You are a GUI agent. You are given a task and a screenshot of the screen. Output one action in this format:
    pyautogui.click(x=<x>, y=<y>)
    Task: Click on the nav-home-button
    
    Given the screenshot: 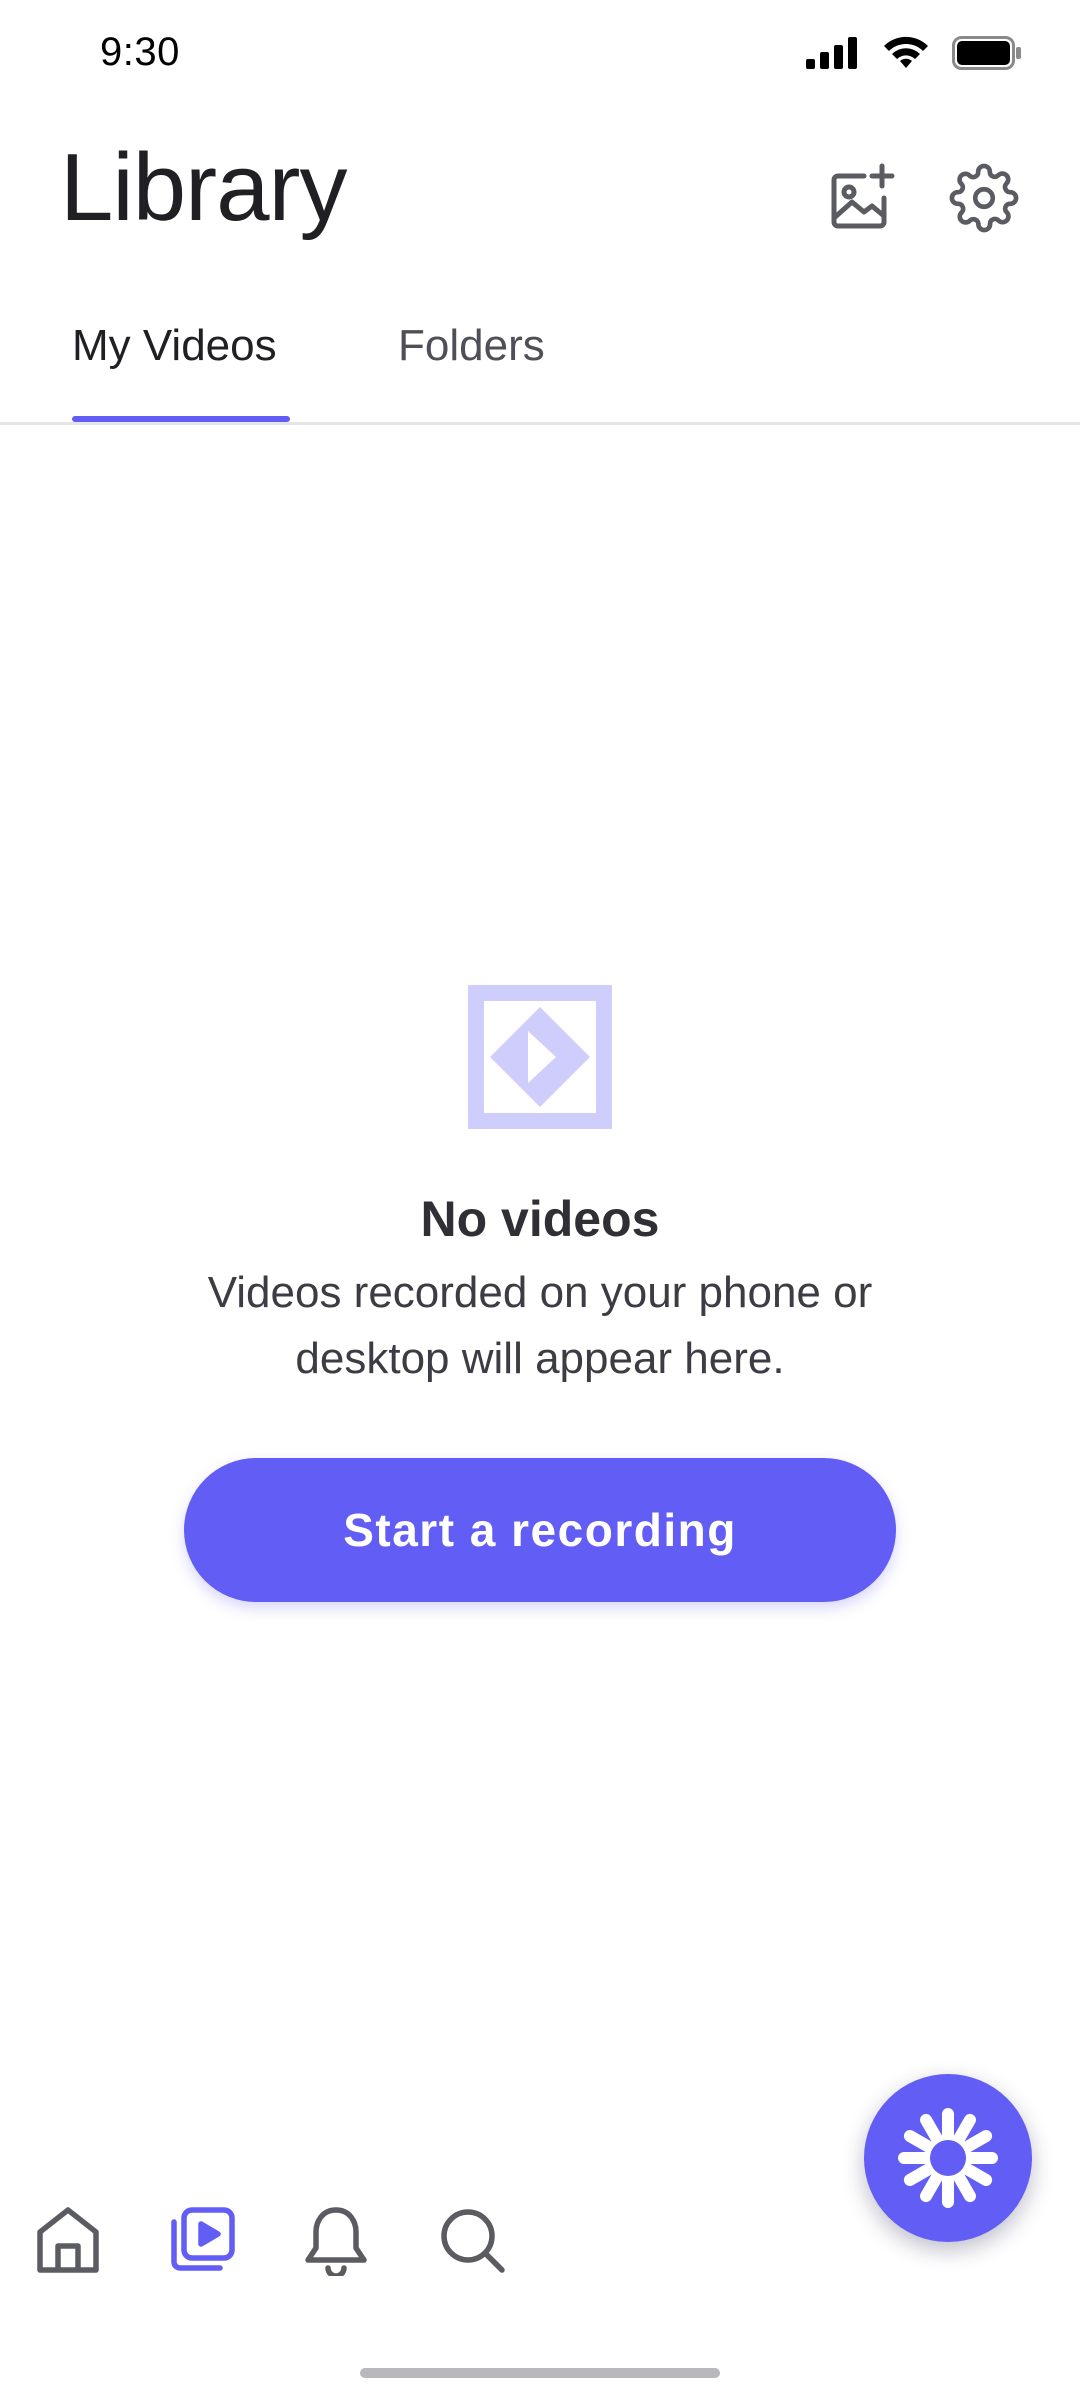 What is the action you would take?
    pyautogui.click(x=68, y=2240)
    